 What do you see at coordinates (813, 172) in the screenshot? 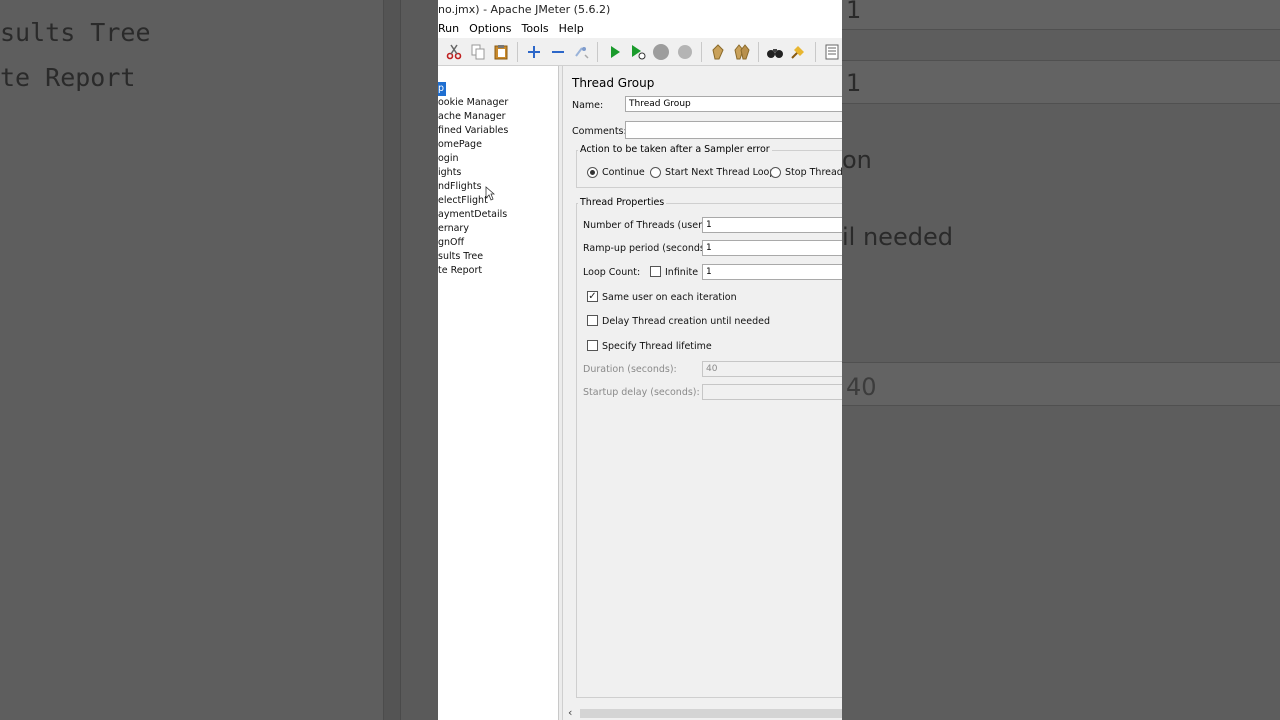
I see `stop-thread-label: Stop Thread` at bounding box center [813, 172].